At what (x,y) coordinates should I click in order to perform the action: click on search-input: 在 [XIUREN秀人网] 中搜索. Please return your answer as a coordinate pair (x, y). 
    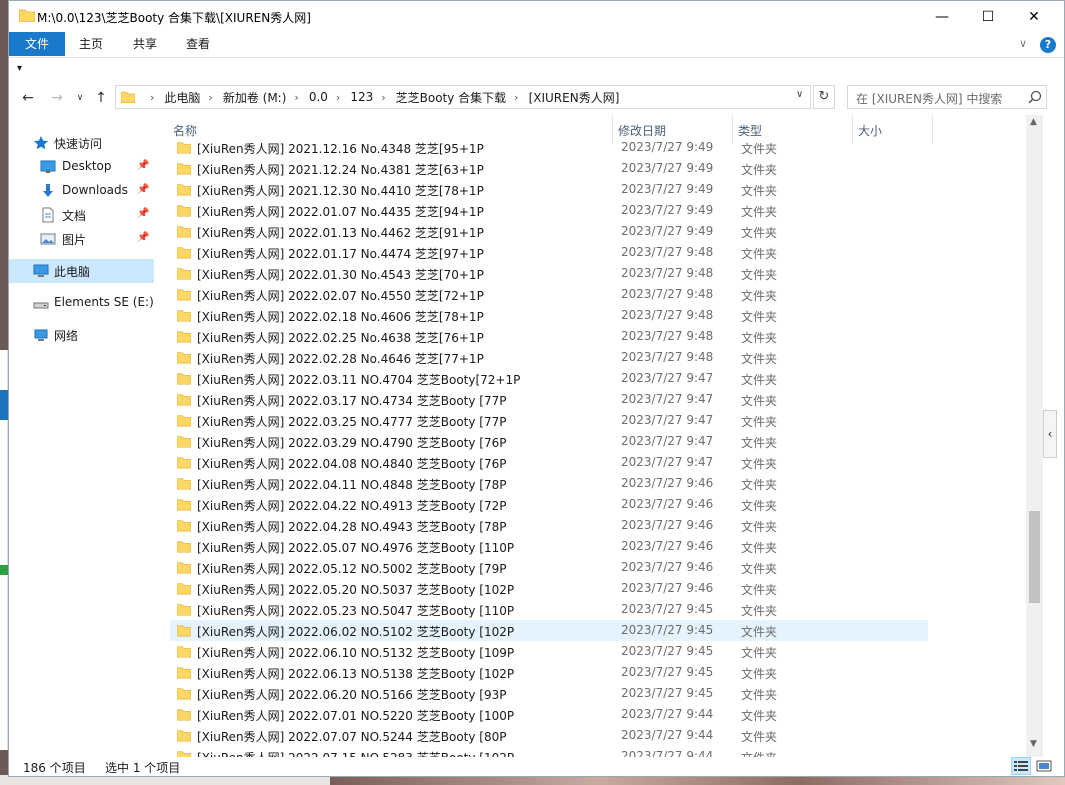
    Looking at the image, I should click on (947, 97).